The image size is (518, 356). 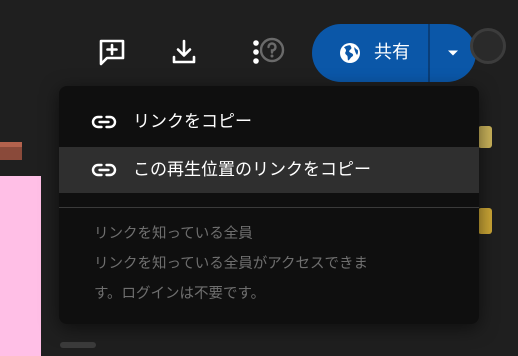 I want to click on menu-item-copy-link: リンクをコピー, so click(x=269, y=122).